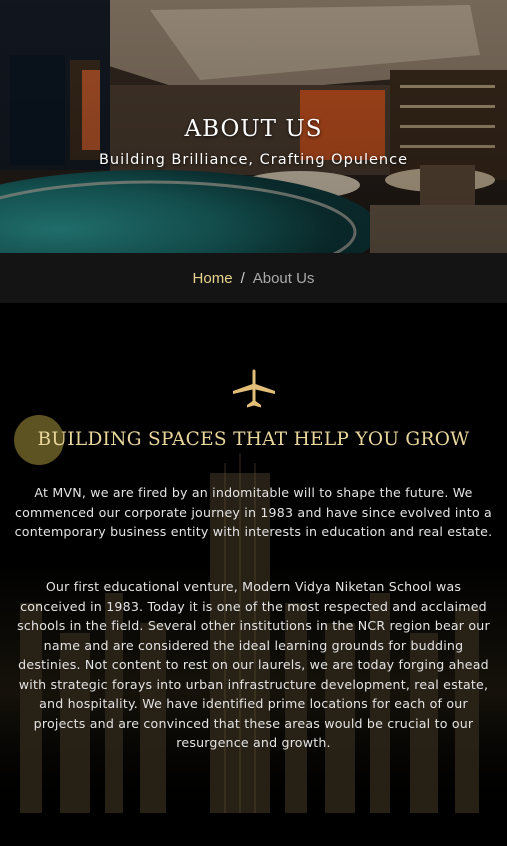  I want to click on section-heading: BUILDING SPACES THAT HELP YOU GROW, so click(253, 439).